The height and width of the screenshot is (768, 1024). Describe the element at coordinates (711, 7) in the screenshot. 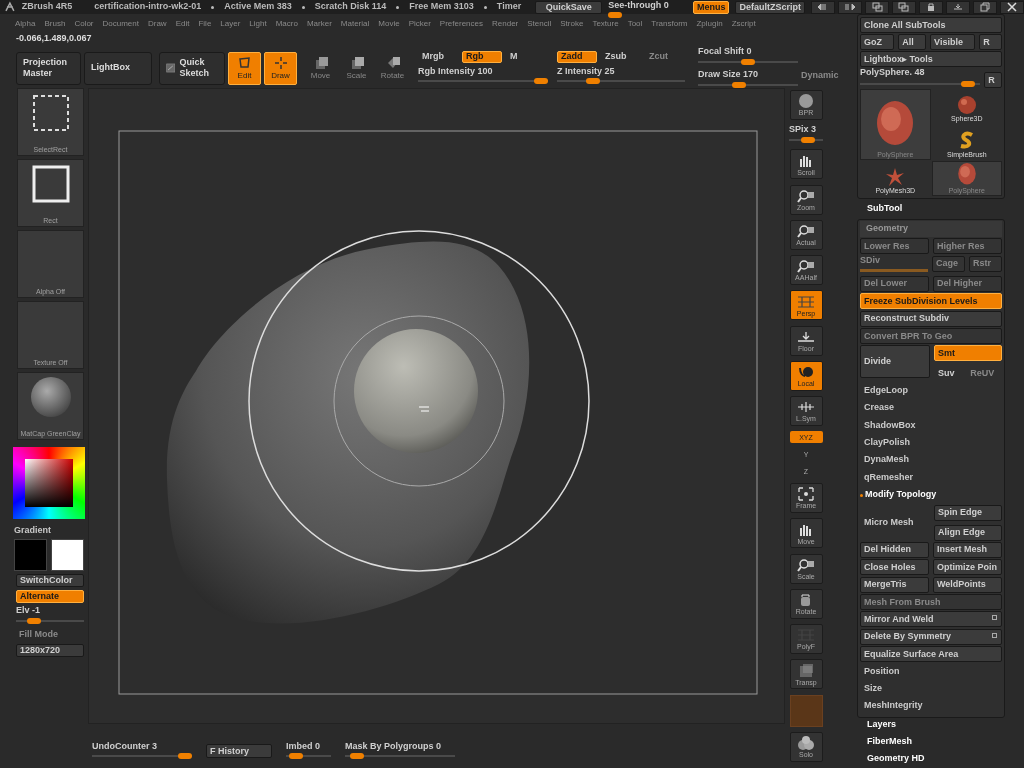

I see `menus-button: Menus` at that location.